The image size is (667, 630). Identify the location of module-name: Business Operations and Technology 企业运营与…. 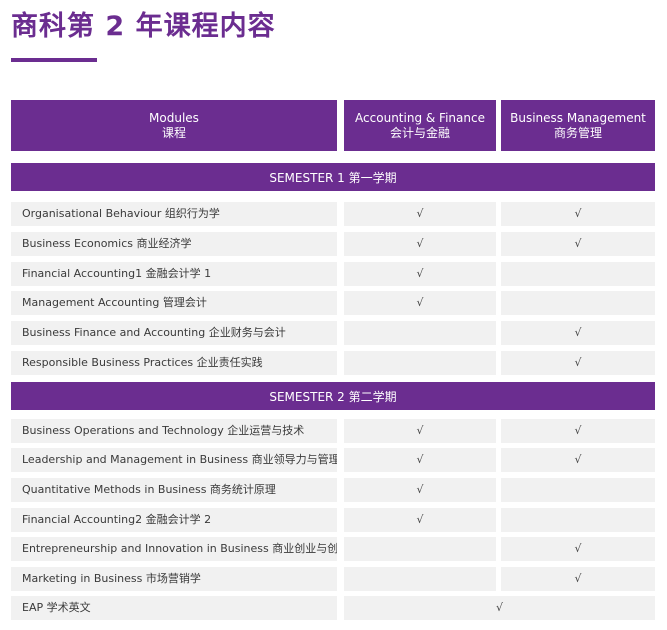
(174, 431).